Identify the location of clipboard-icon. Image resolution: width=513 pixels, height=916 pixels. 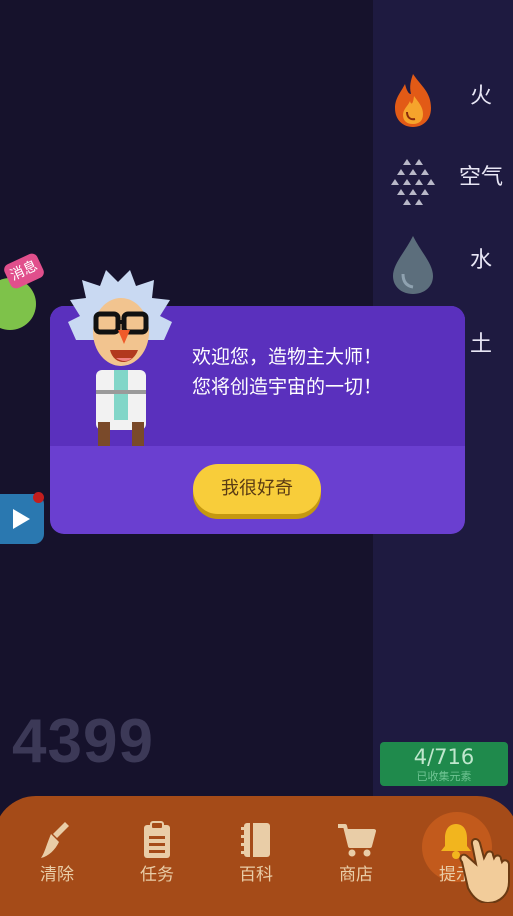
(157, 839).